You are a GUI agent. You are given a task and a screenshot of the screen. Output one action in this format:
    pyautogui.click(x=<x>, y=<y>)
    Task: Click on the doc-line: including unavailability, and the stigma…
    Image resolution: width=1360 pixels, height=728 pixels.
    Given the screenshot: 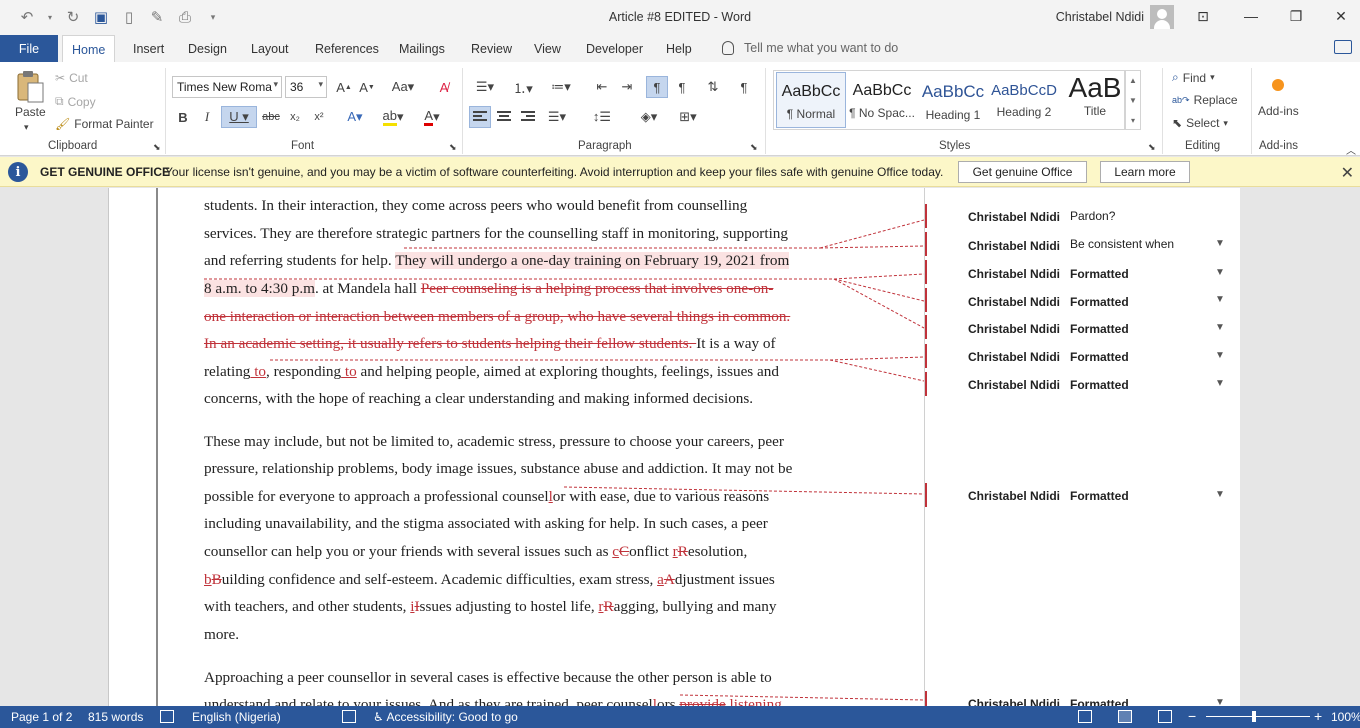 What is the action you would take?
    pyautogui.click(x=519, y=524)
    